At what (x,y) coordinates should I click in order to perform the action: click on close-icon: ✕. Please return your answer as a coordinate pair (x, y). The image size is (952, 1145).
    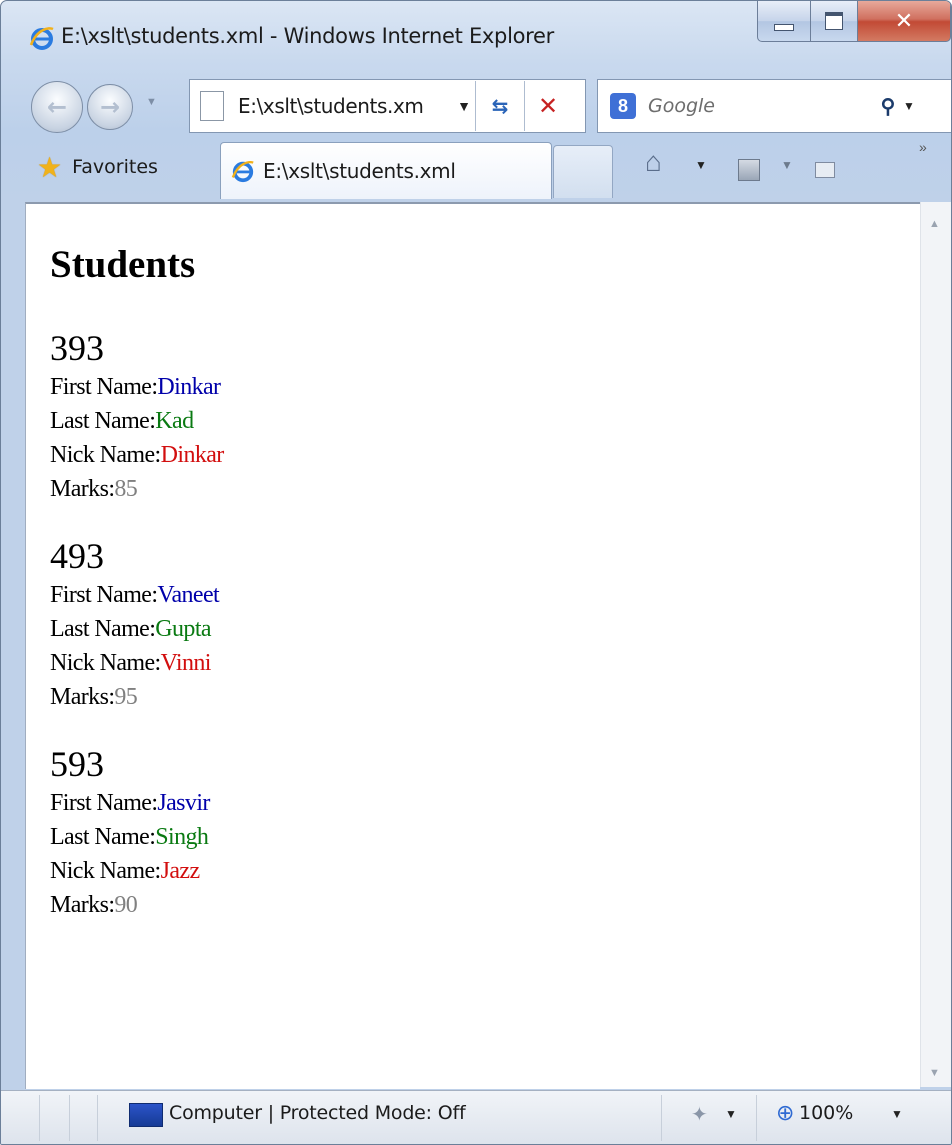
    Looking at the image, I should click on (904, 21).